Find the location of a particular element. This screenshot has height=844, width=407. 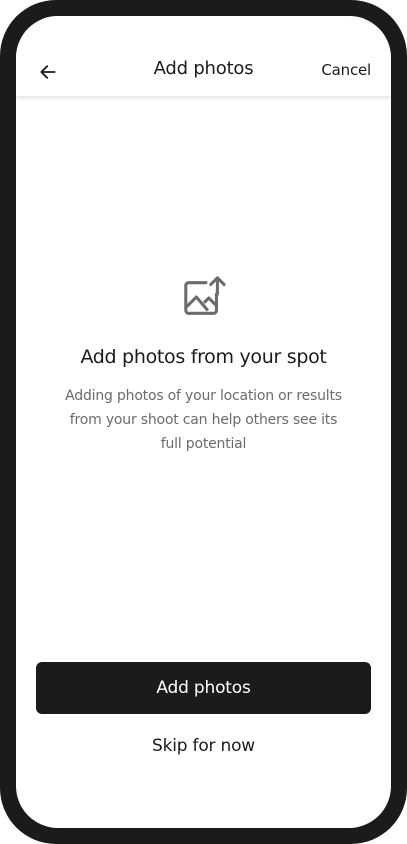

cancel-button: Cancel is located at coordinates (346, 70).